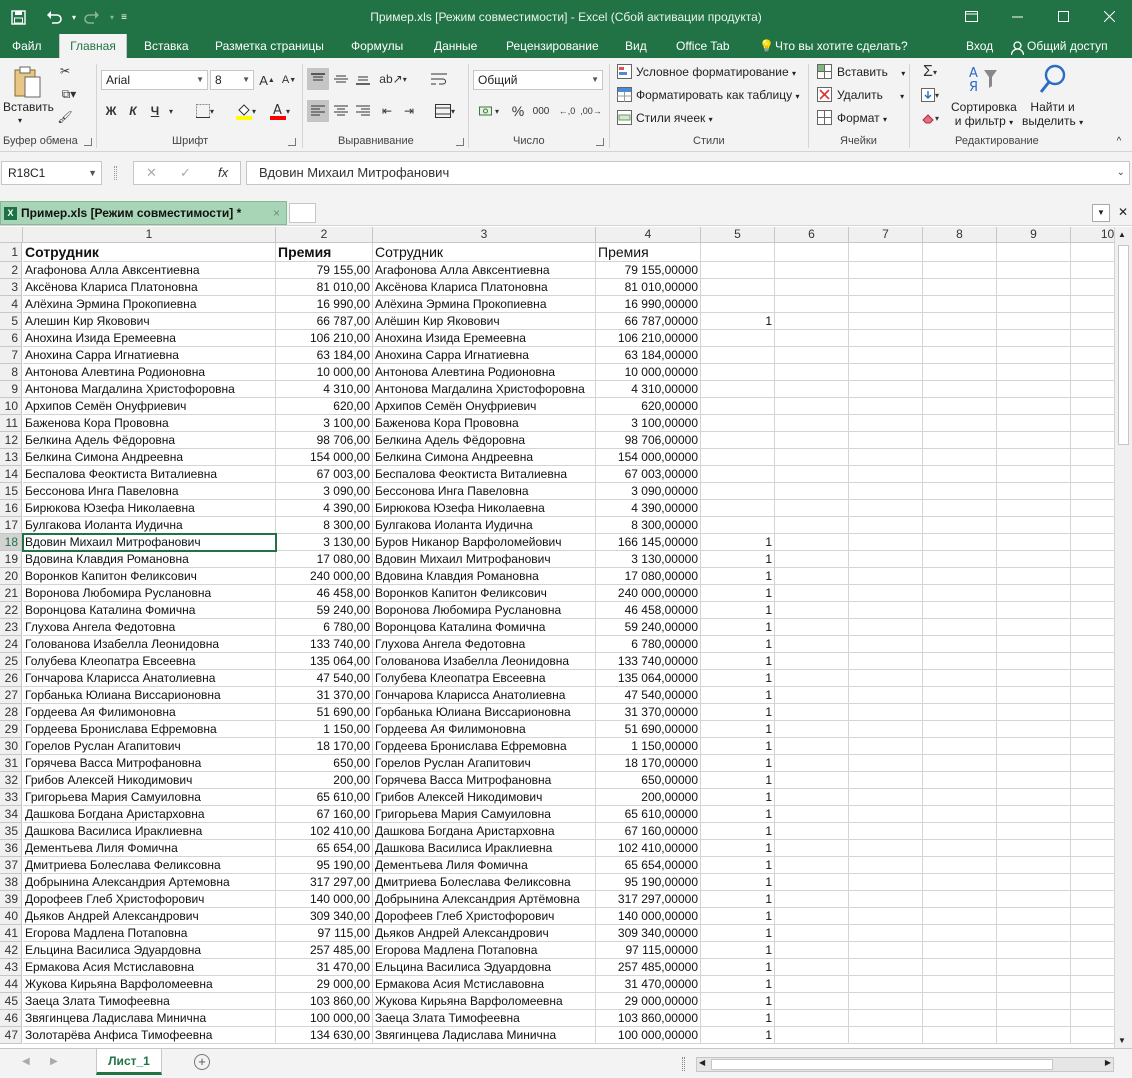  I want to click on grid-cell: 47 540,00000, so click(648, 695).